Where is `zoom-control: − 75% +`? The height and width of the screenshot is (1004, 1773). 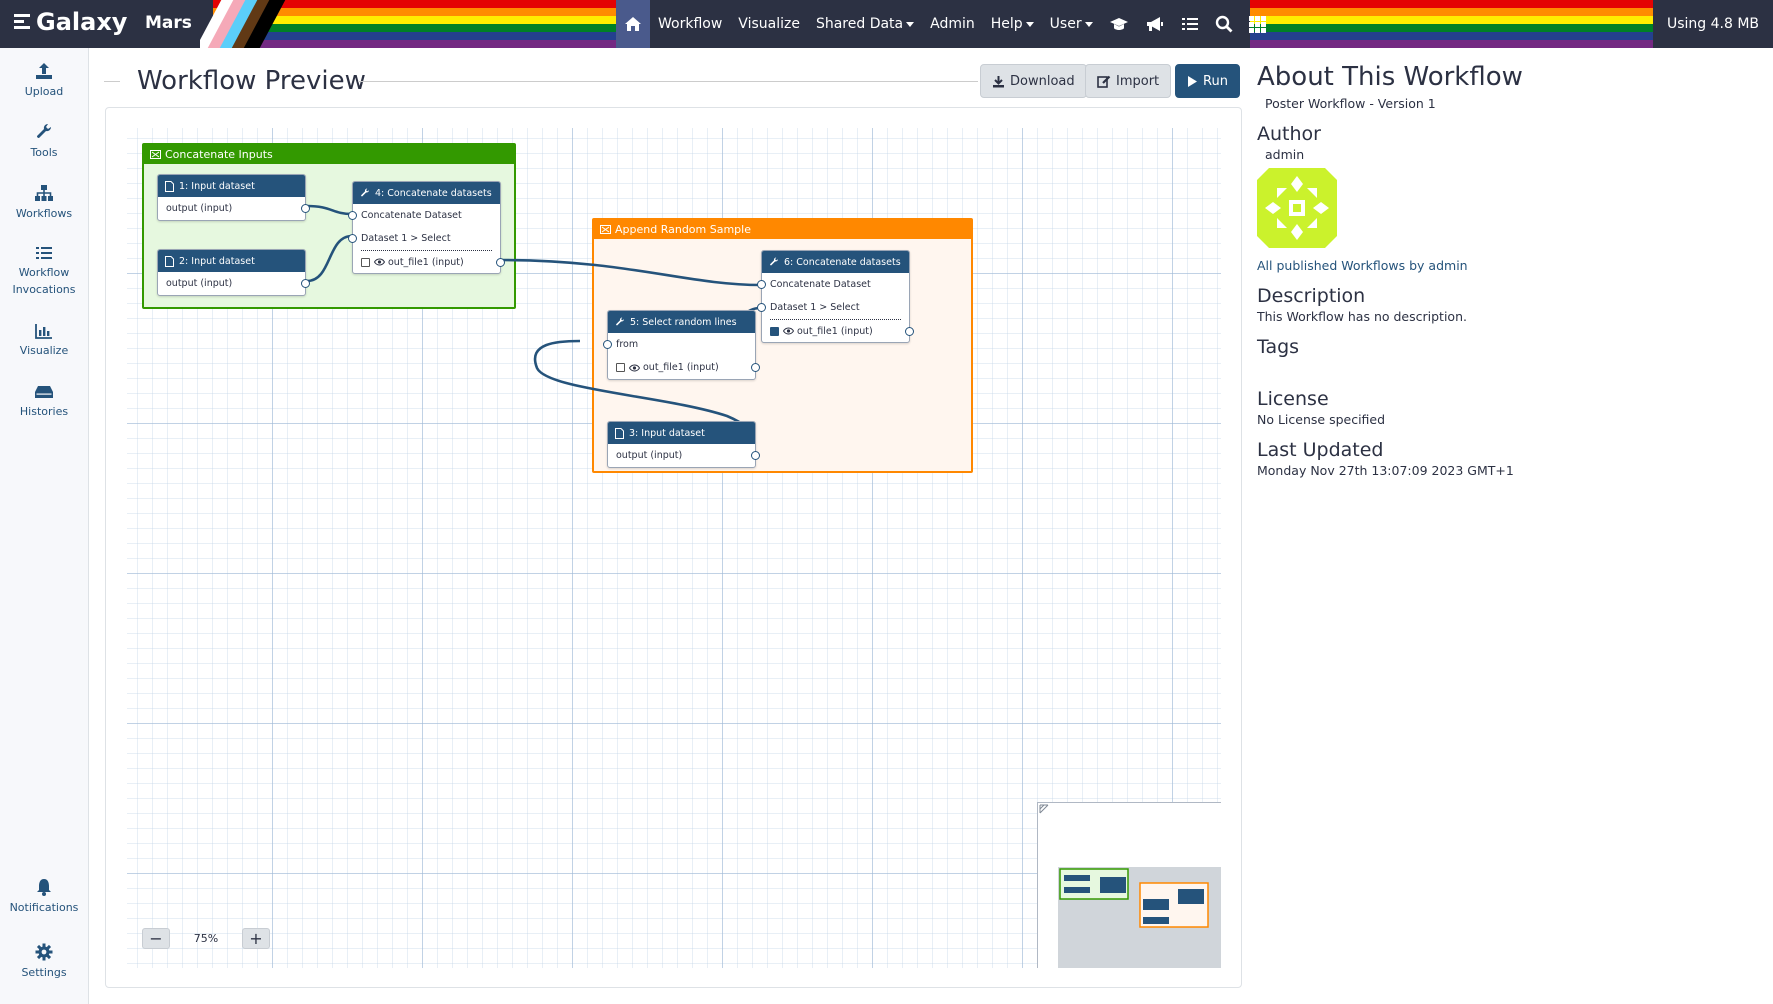 zoom-control: − 75% + is located at coordinates (206, 938).